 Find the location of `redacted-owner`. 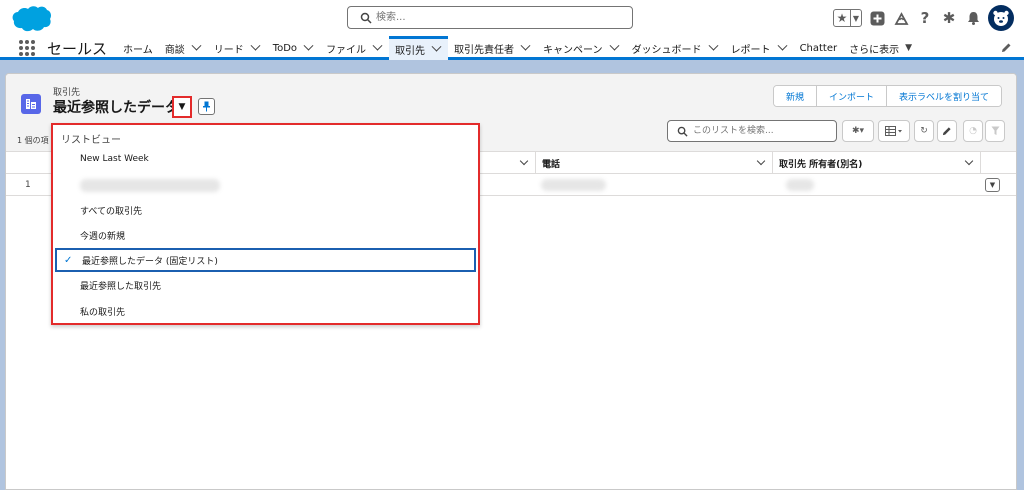

redacted-owner is located at coordinates (800, 185).